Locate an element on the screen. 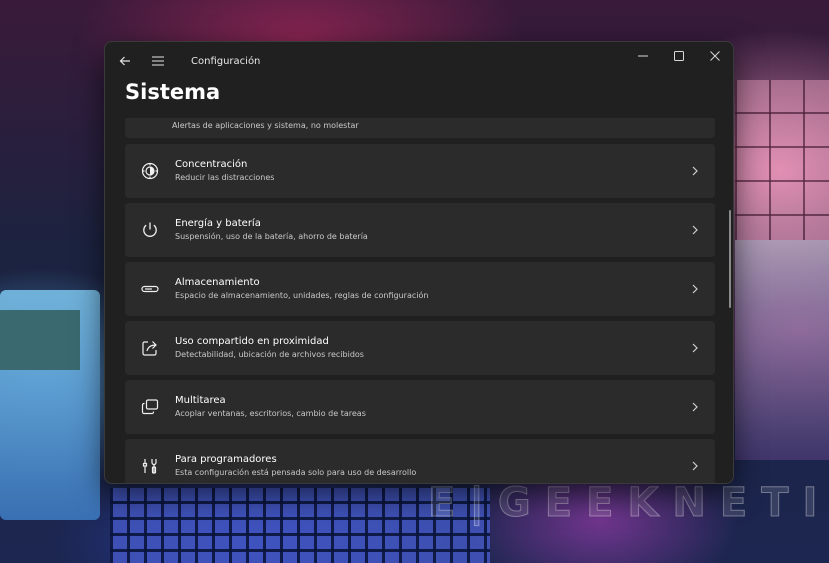 The image size is (829, 563). page-title: Sistema is located at coordinates (173, 92).